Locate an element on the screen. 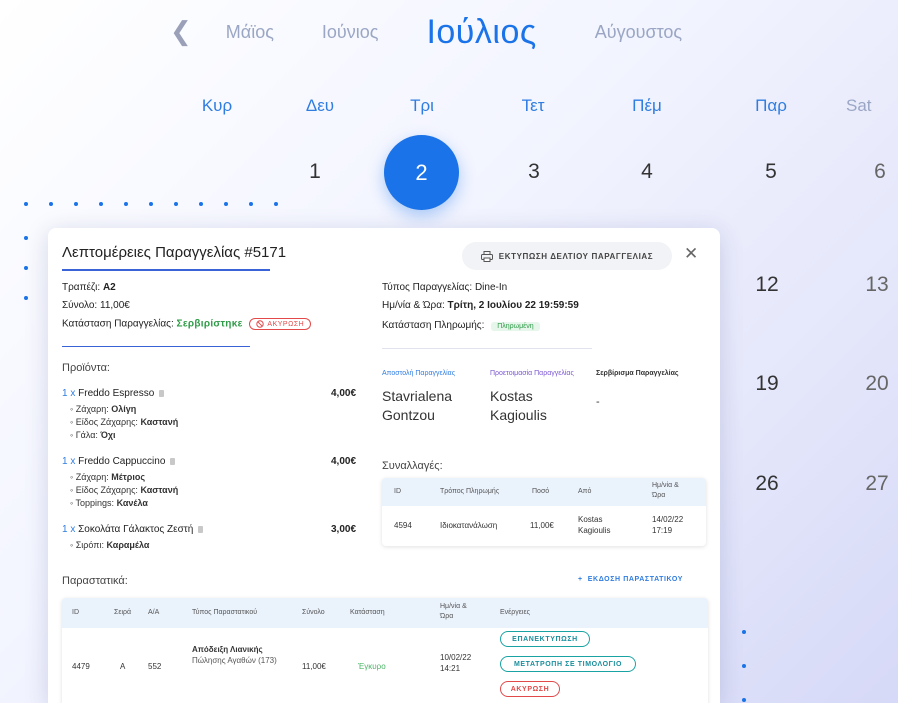 This screenshot has width=898, height=703. table-cell: 4594 is located at coordinates (403, 525).